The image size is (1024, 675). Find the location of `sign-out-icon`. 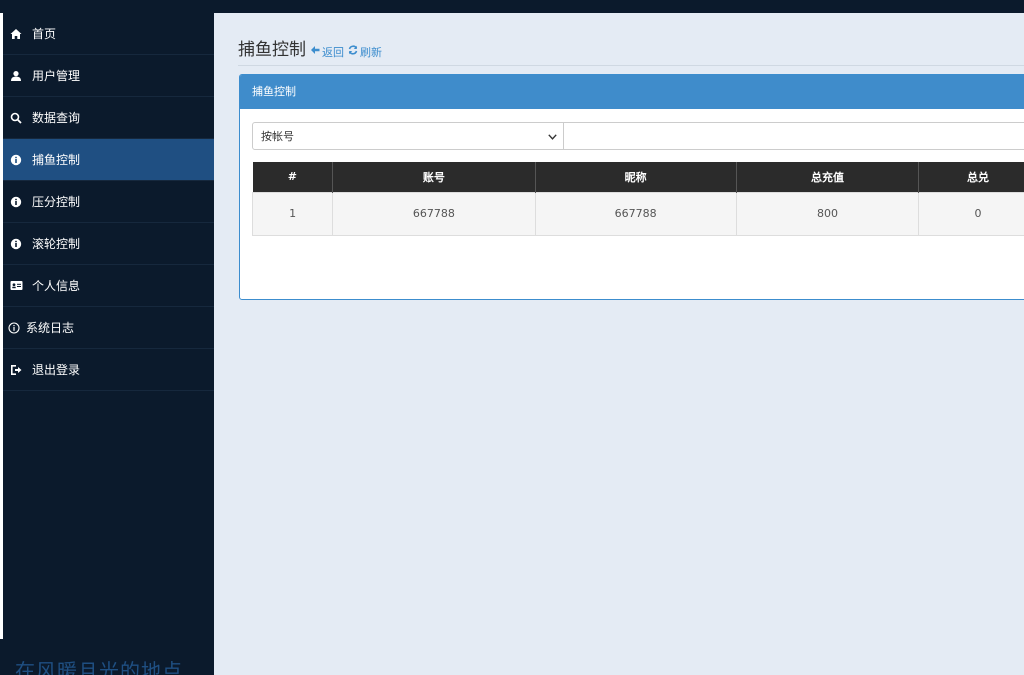

sign-out-icon is located at coordinates (16, 370).